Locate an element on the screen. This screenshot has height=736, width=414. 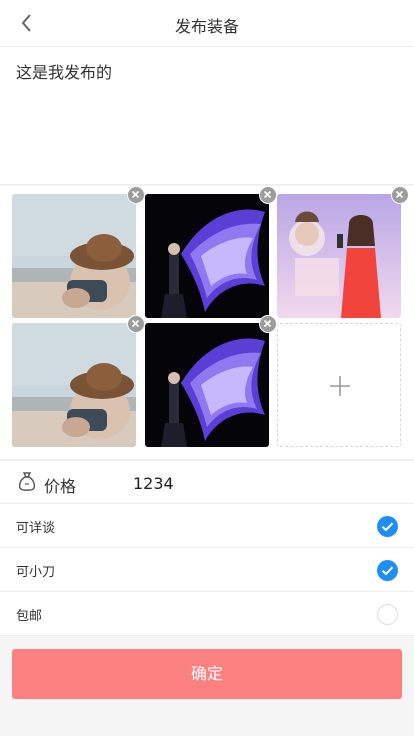
confirm-button: 确定 is located at coordinates (207, 674).